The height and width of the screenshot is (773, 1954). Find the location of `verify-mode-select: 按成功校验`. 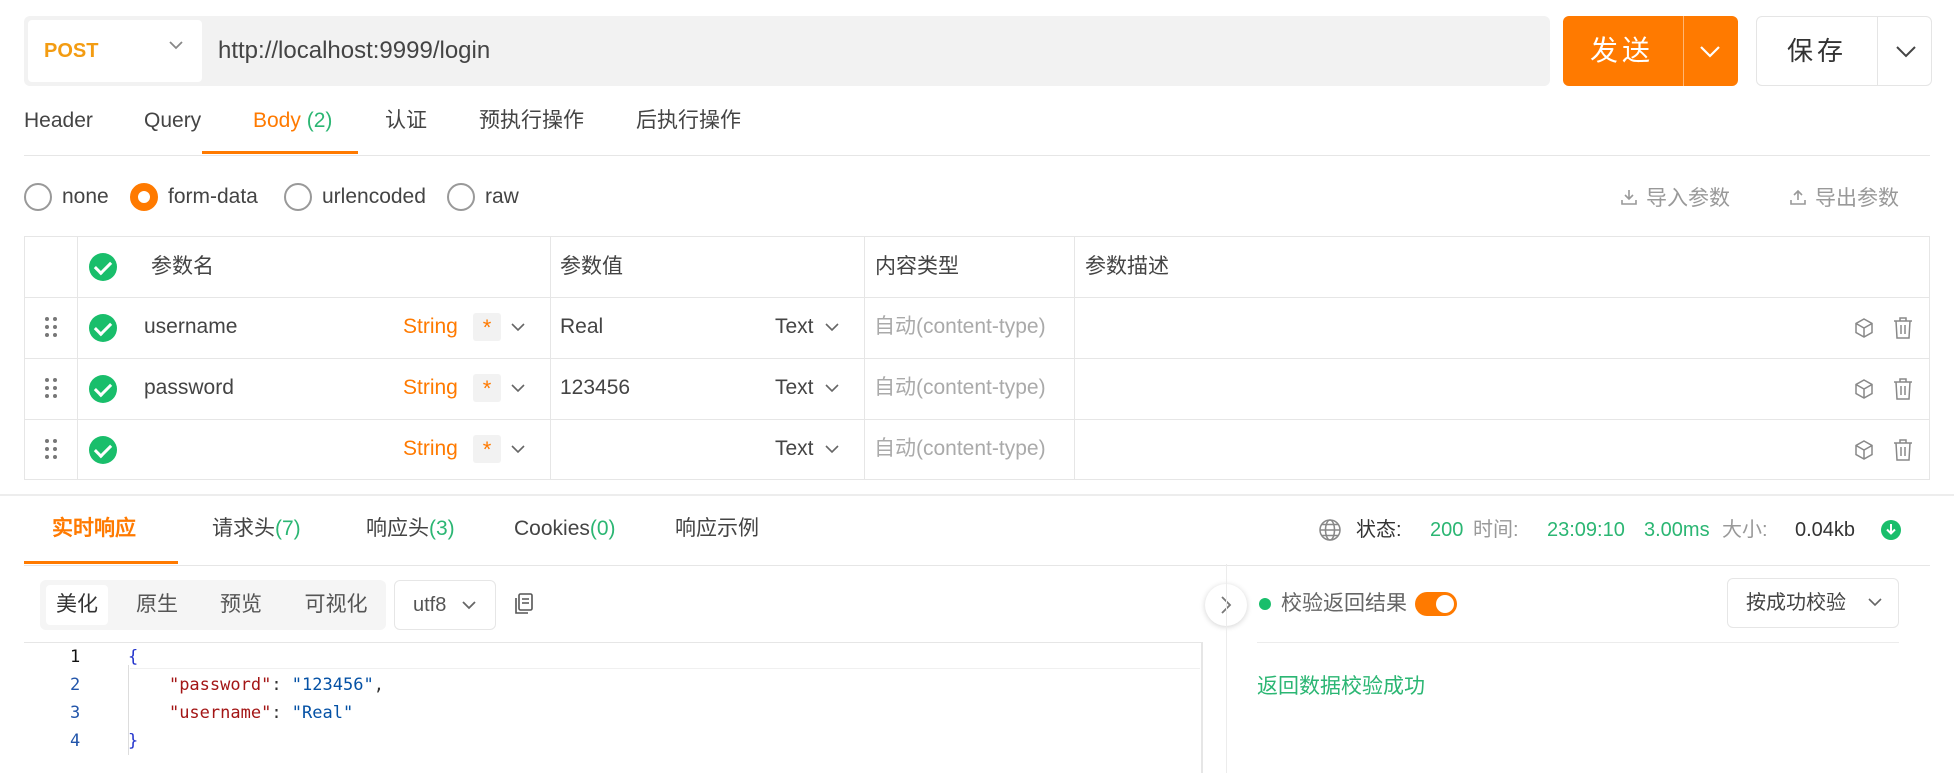

verify-mode-select: 按成功校验 is located at coordinates (1813, 603).